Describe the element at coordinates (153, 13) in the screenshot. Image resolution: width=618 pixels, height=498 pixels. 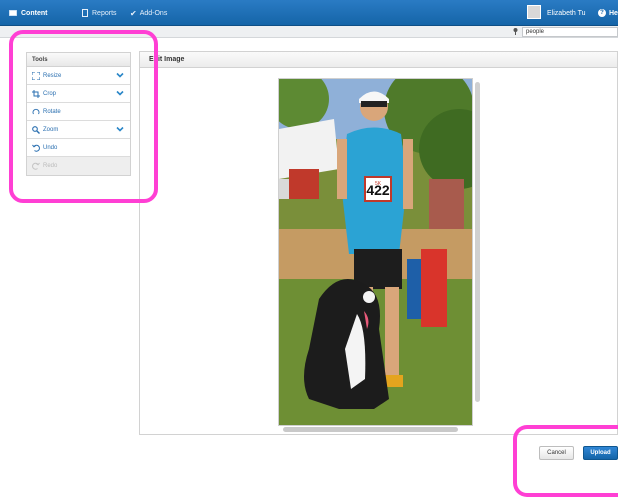
I see `nav-addons-label: Add-Ons` at that location.